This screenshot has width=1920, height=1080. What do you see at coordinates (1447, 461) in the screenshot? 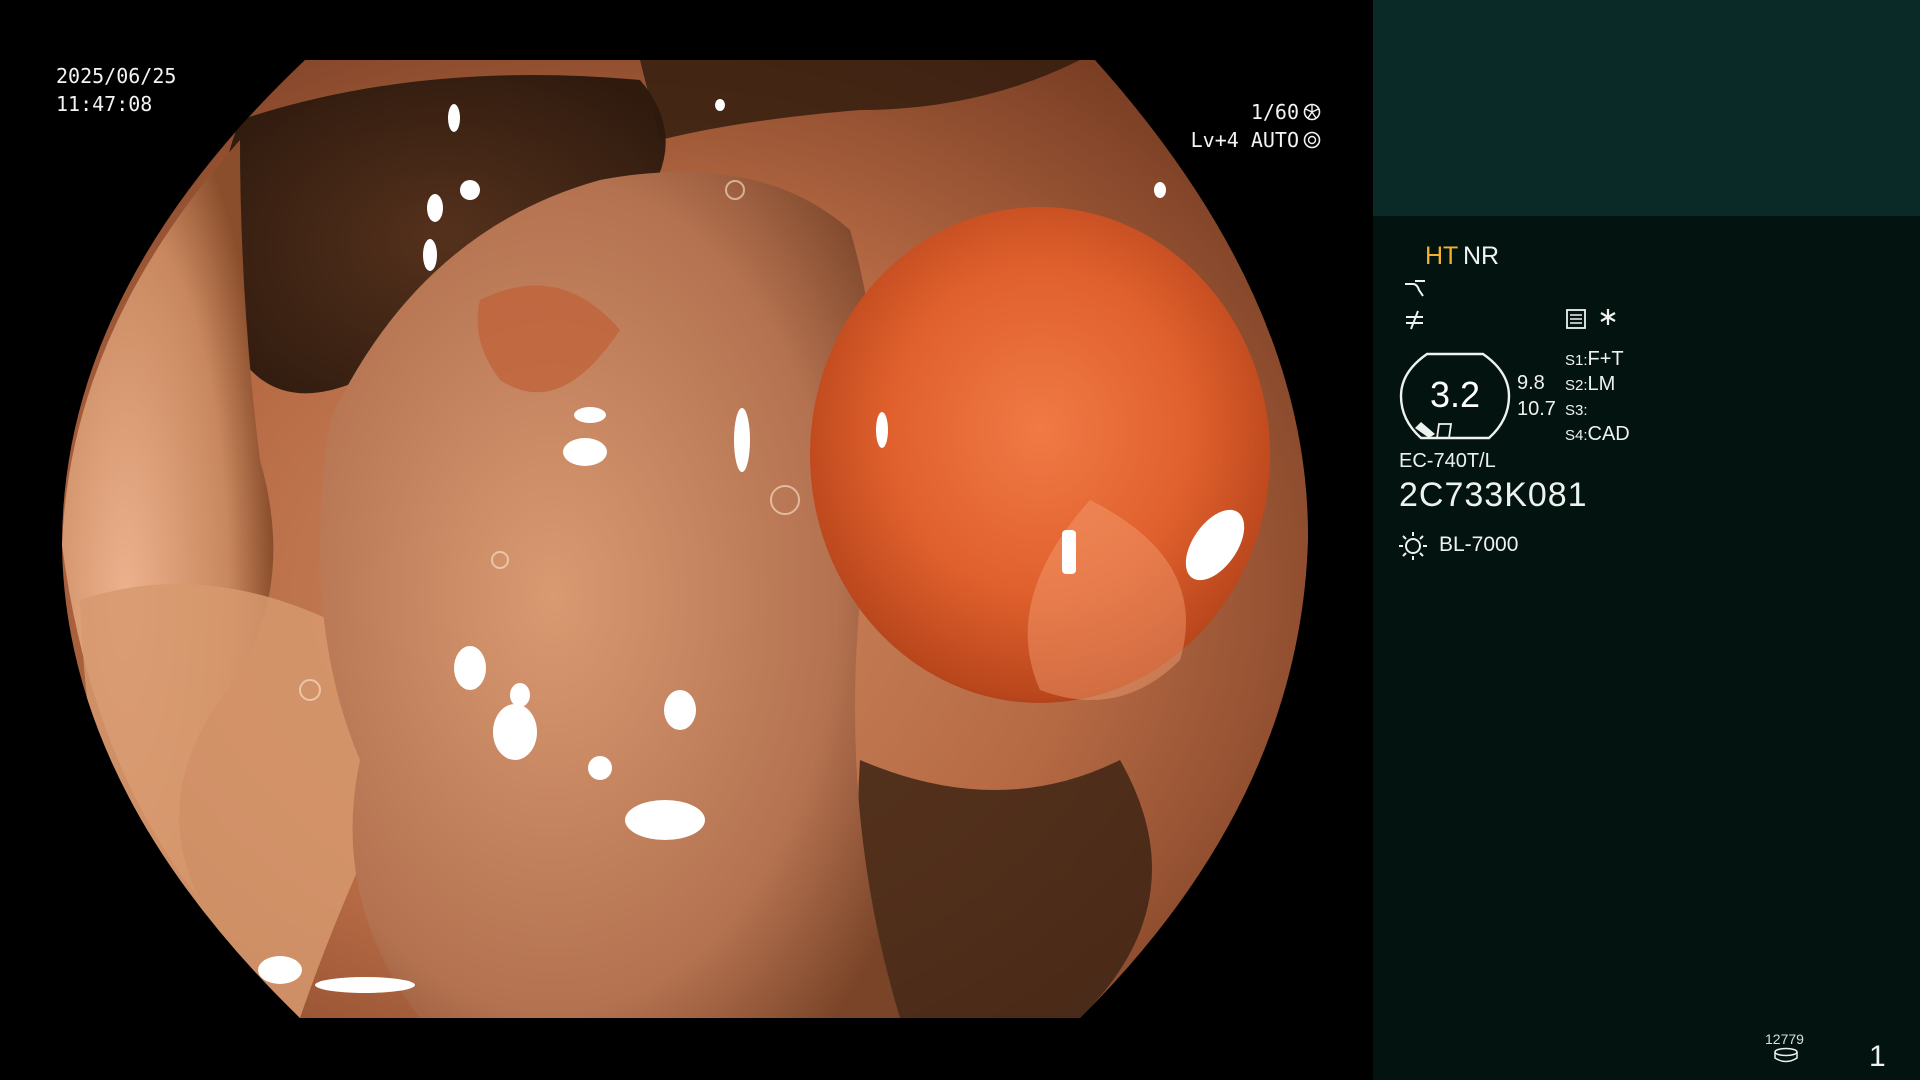
I see `scope-model-label: EC-740T/L` at bounding box center [1447, 461].